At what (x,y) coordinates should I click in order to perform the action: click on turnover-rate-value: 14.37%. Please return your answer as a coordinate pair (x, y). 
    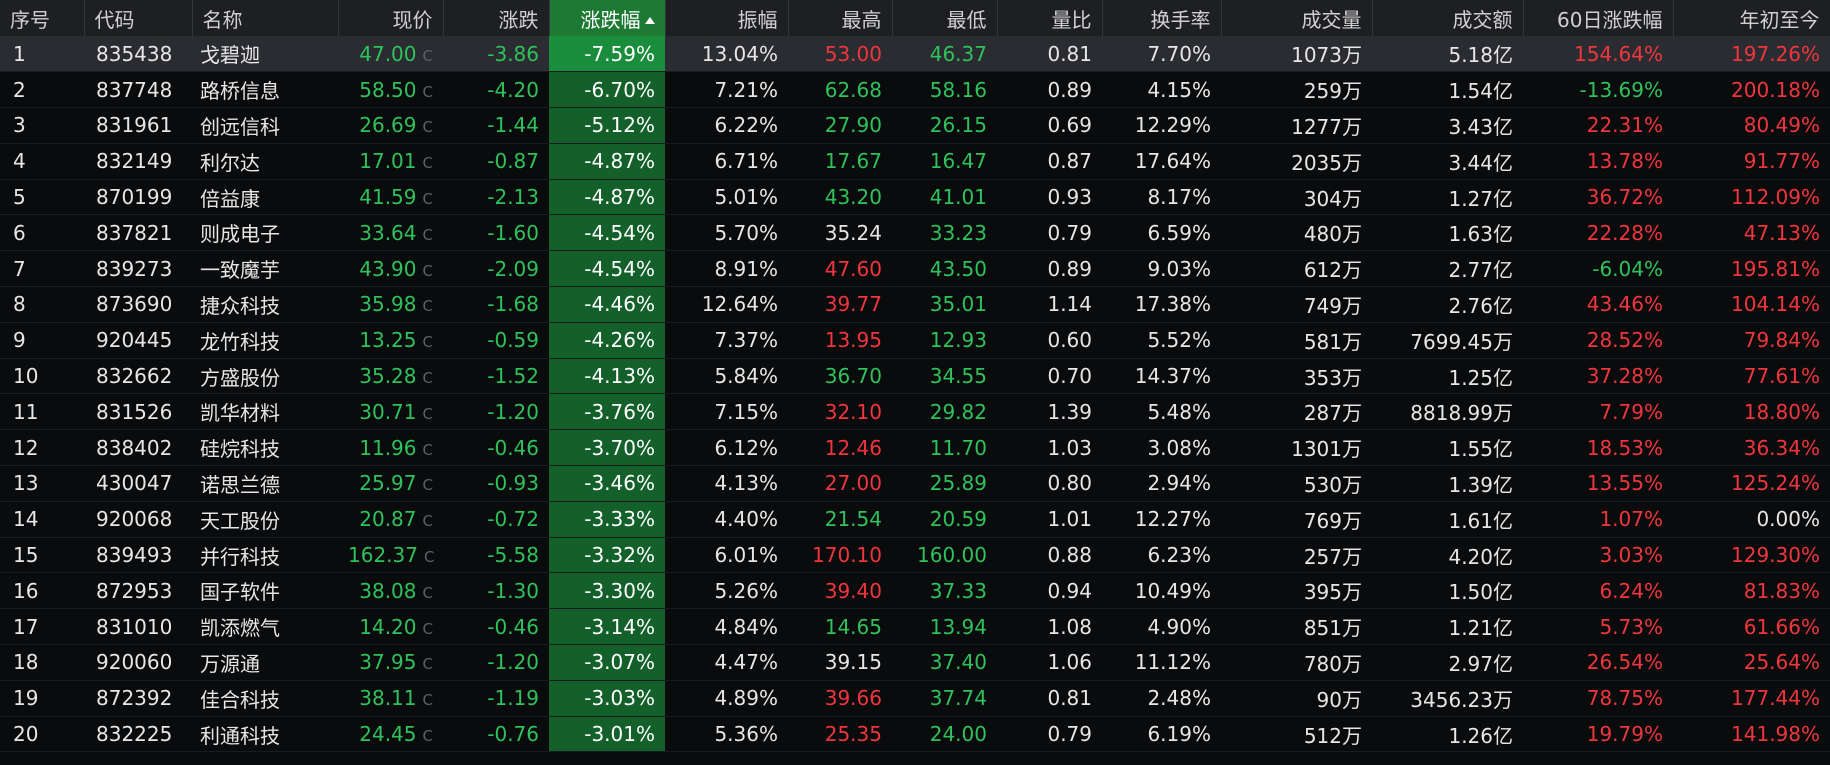
    Looking at the image, I should click on (1172, 376).